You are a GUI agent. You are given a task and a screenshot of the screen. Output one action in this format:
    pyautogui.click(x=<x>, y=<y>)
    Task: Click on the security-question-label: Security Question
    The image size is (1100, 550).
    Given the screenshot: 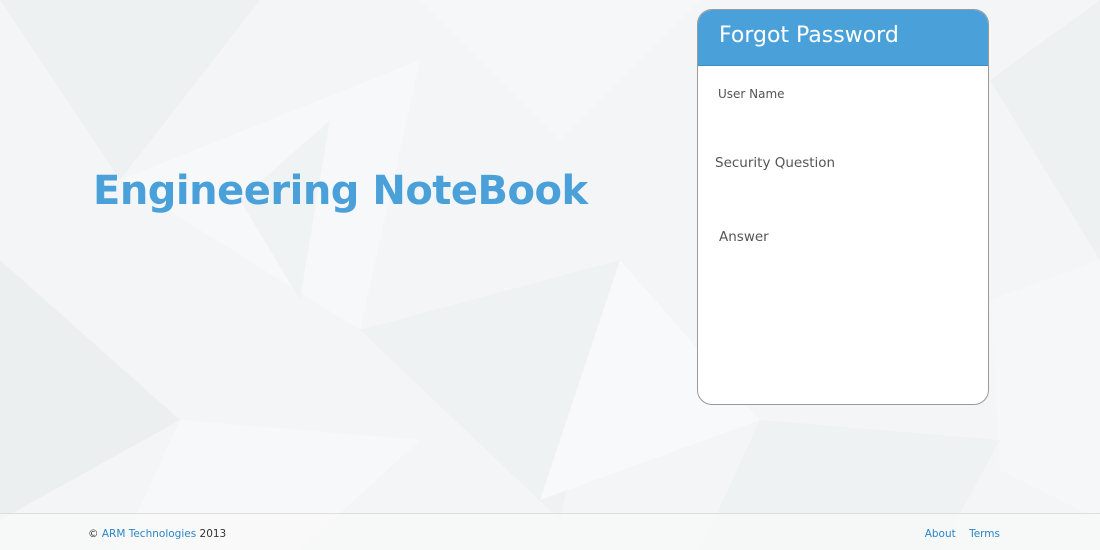 What is the action you would take?
    pyautogui.click(x=775, y=163)
    